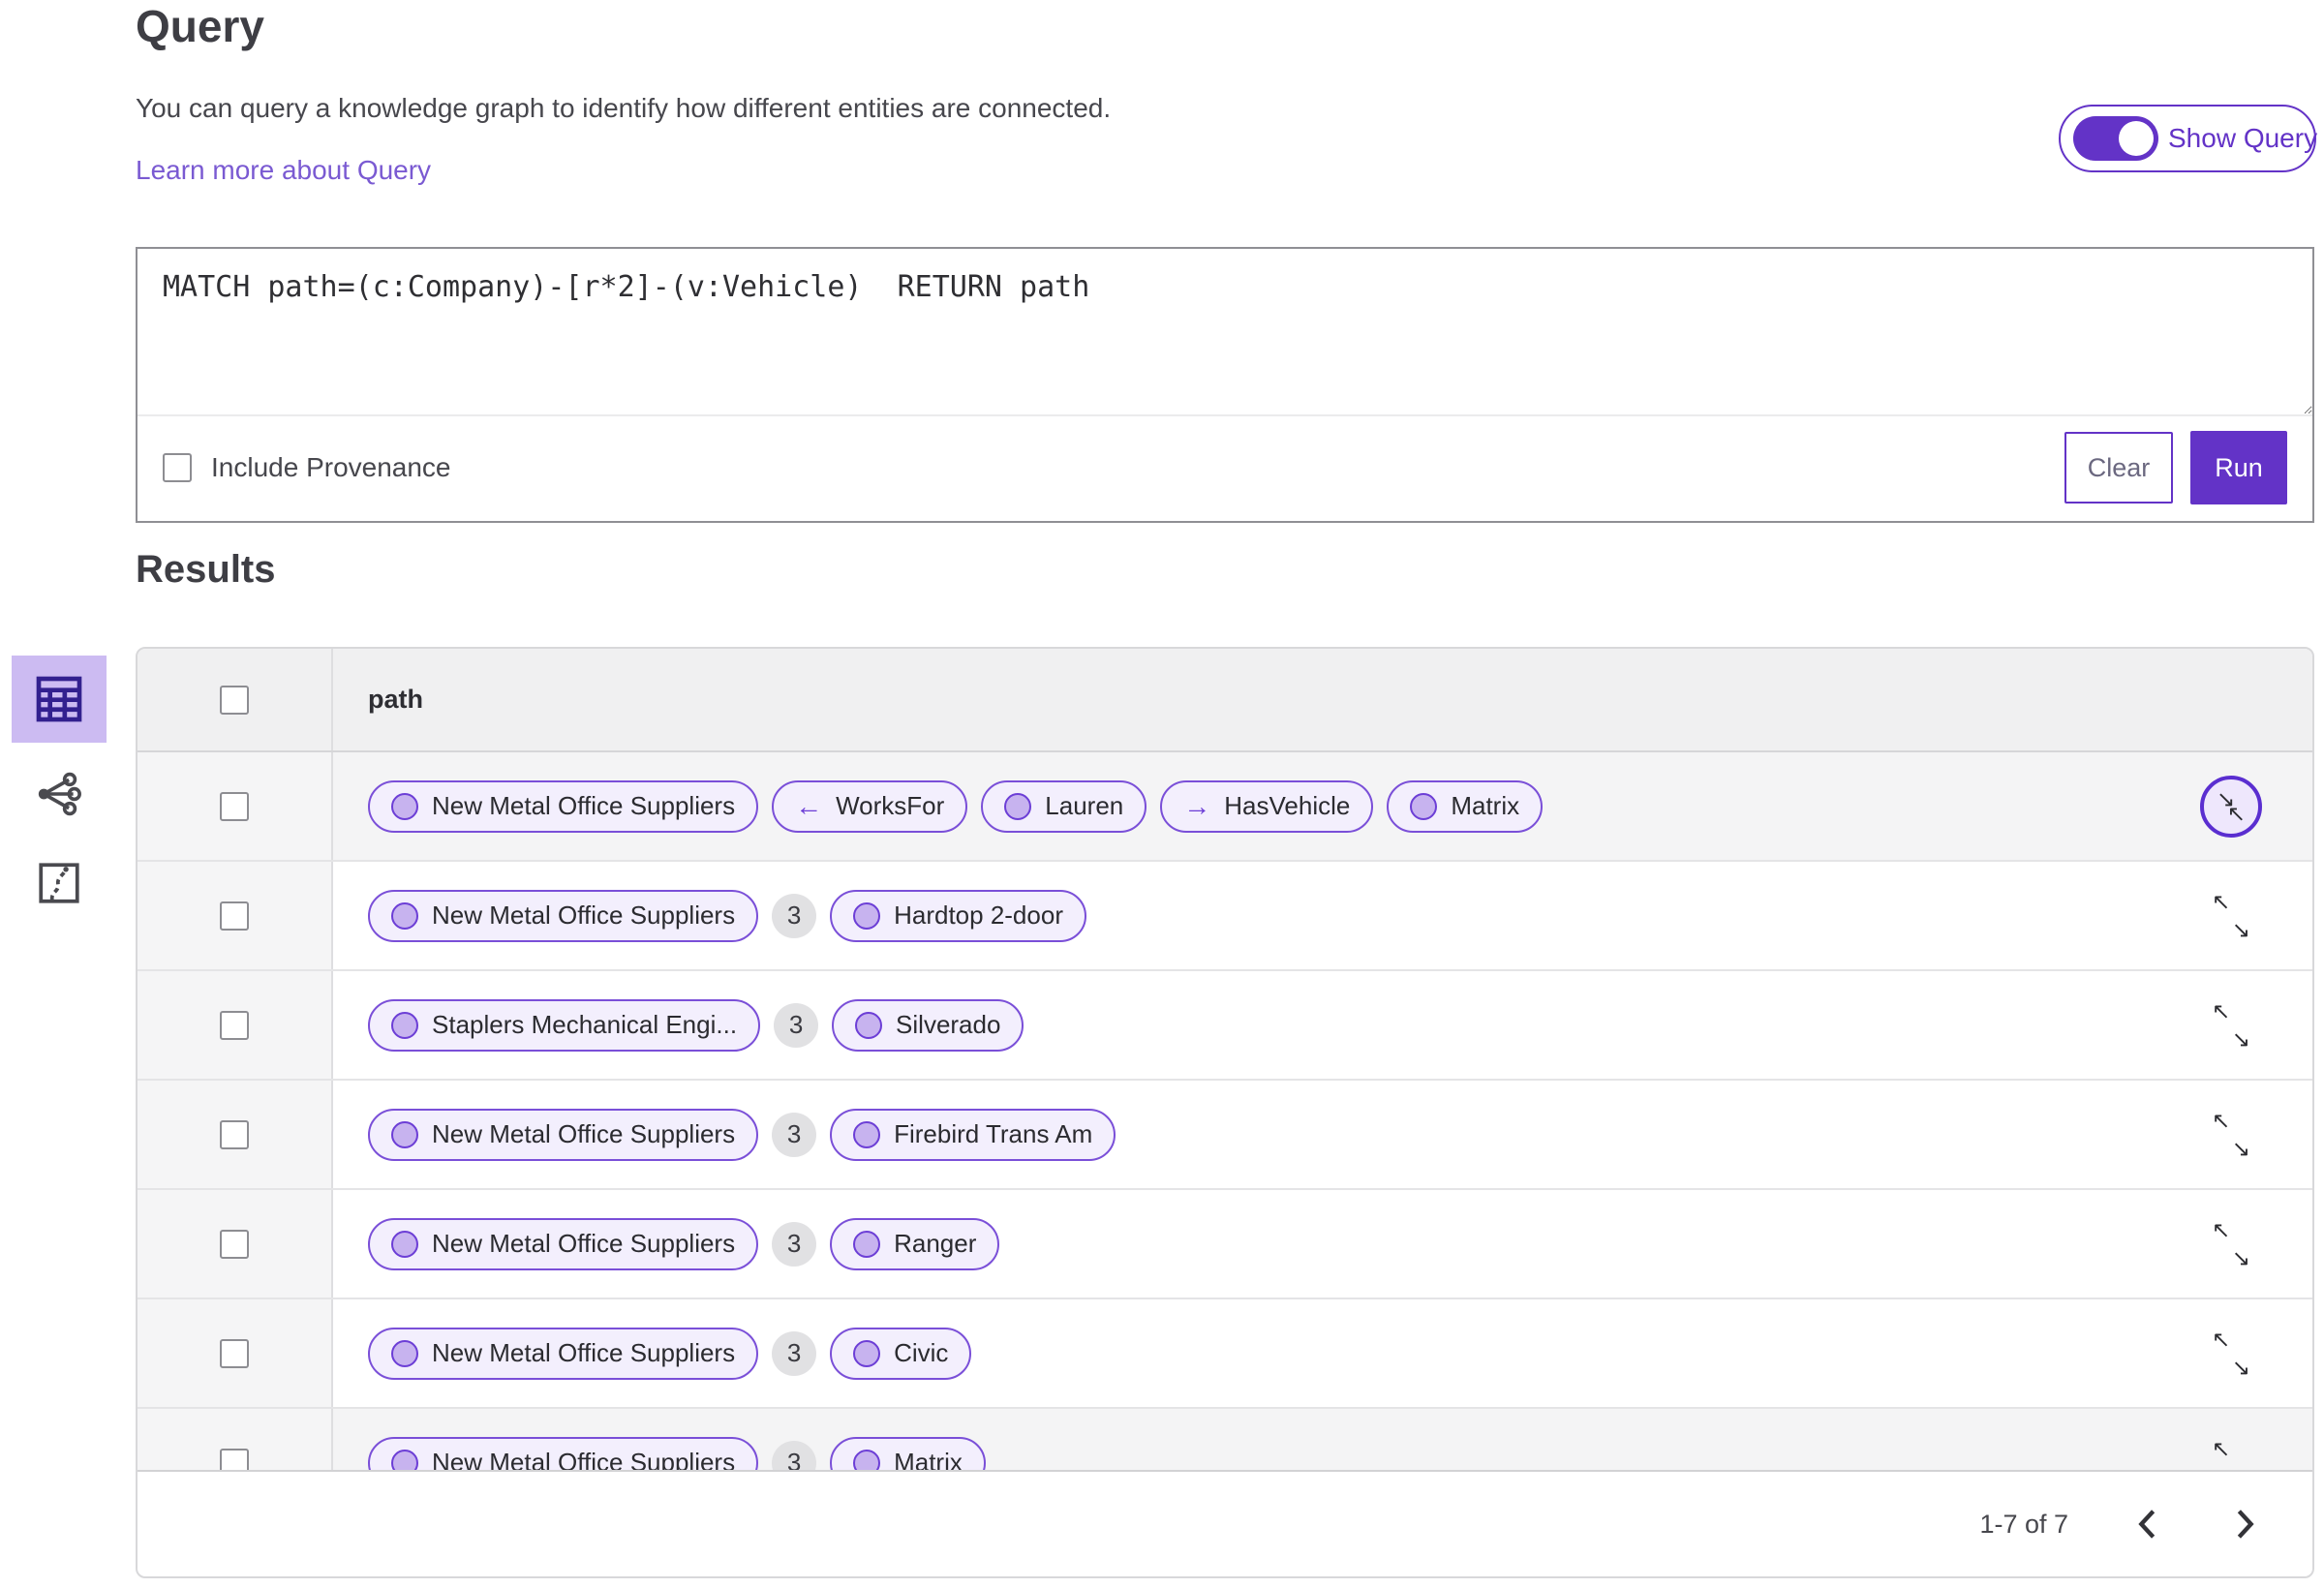 This screenshot has height=1588, width=2324. Describe the element at coordinates (958, 915) in the screenshot. I see `node-pill: Hardtop 2-door` at that location.